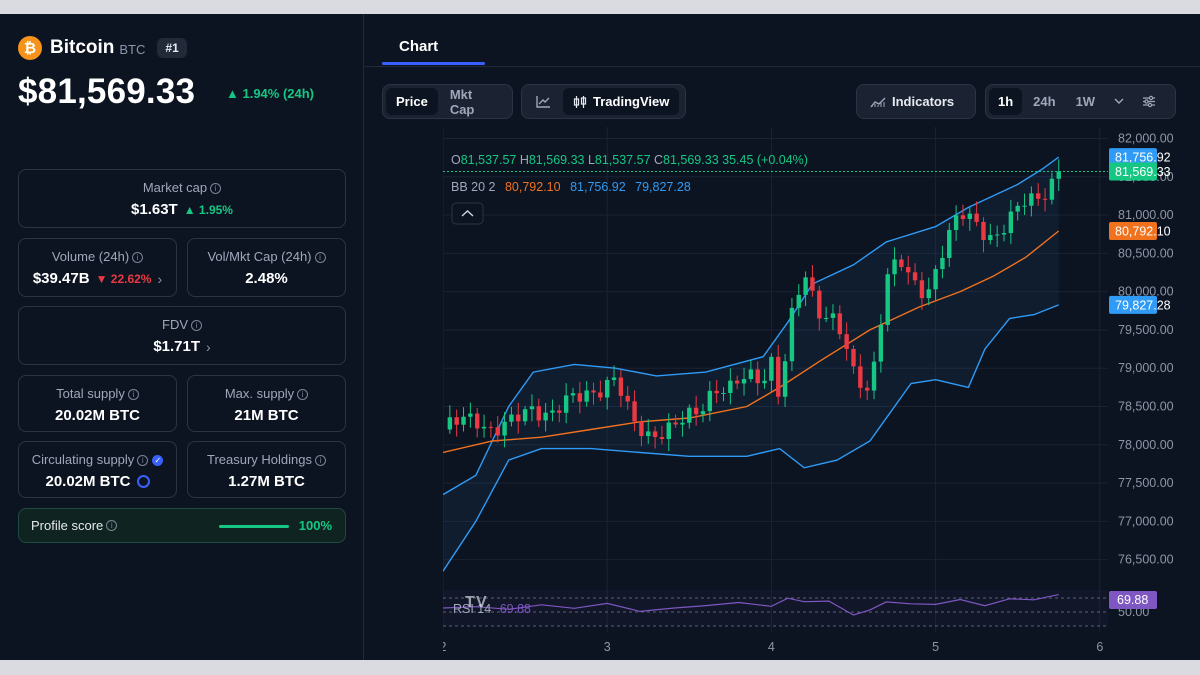 This screenshot has width=1200, height=675. What do you see at coordinates (1149, 101) in the screenshot?
I see `chart-settings-button` at bounding box center [1149, 101].